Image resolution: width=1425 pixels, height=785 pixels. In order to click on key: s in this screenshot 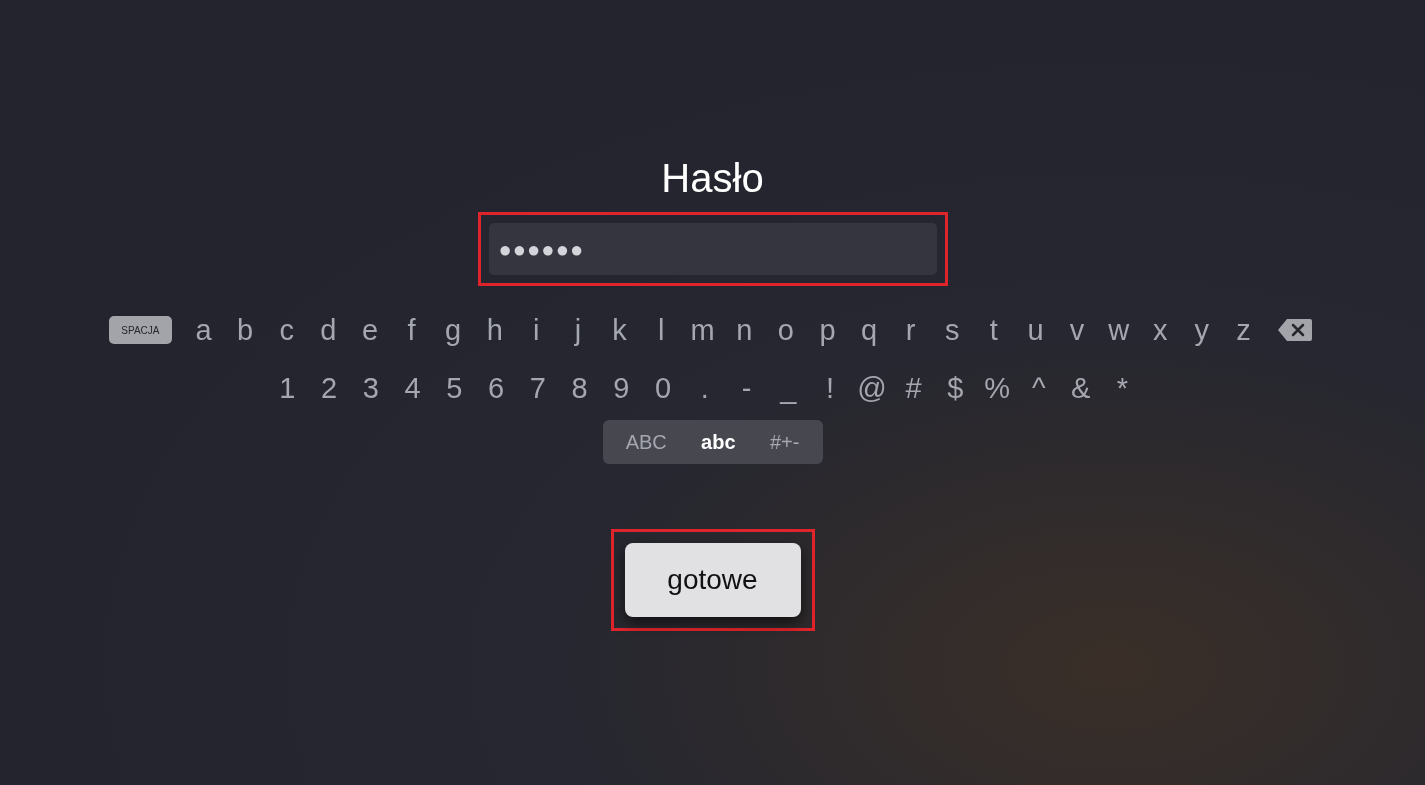, I will do `click(952, 330)`.